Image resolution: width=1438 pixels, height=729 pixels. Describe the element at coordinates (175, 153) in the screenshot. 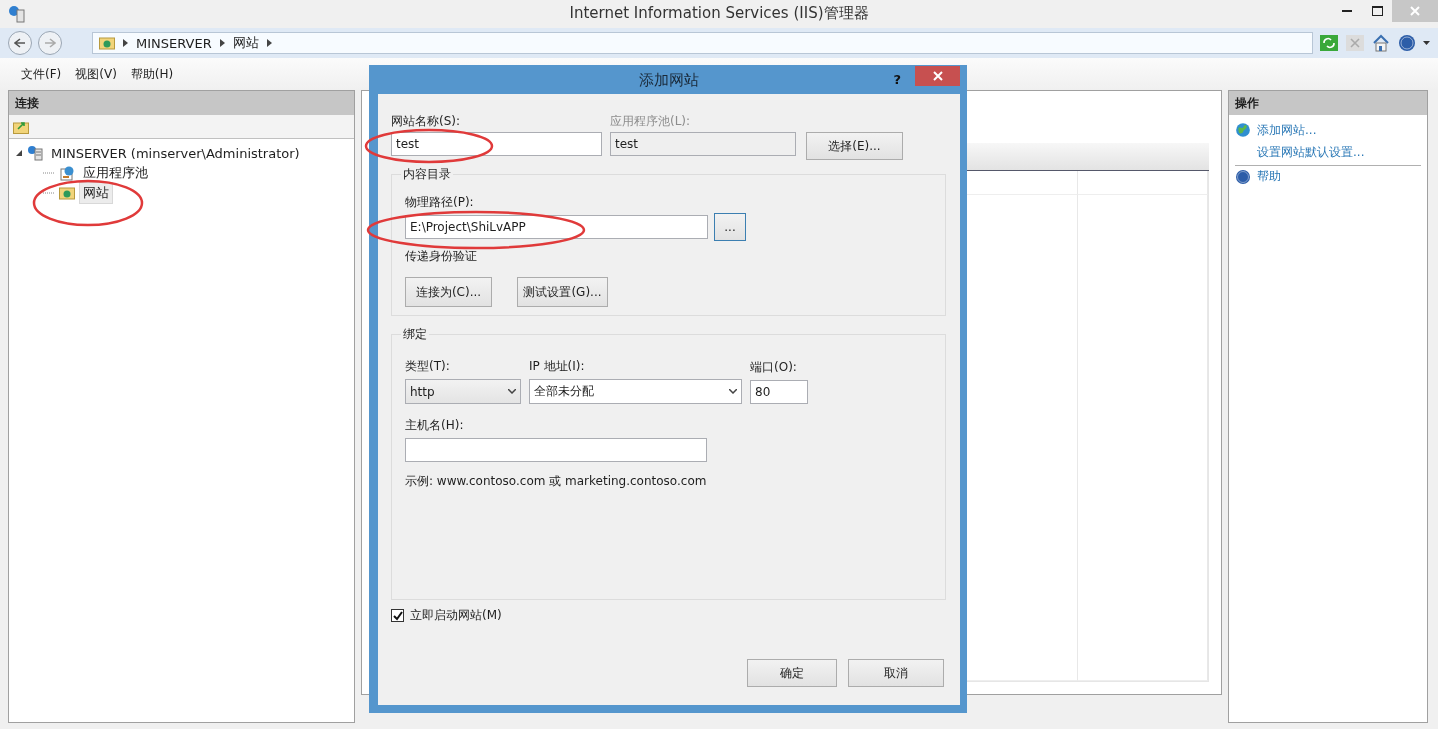

I see `tree-item: MINSERVER (minserver\Administrator)` at that location.